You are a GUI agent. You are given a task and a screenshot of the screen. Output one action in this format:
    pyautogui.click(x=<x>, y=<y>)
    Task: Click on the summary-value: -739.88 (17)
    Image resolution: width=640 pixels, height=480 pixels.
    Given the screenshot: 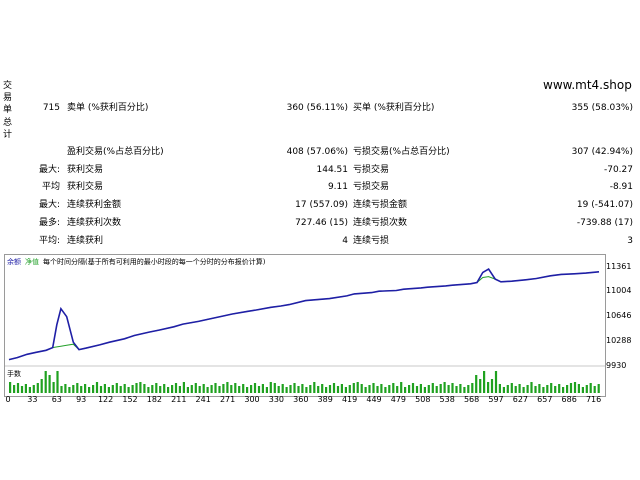 What is the action you would take?
    pyautogui.click(x=604, y=223)
    